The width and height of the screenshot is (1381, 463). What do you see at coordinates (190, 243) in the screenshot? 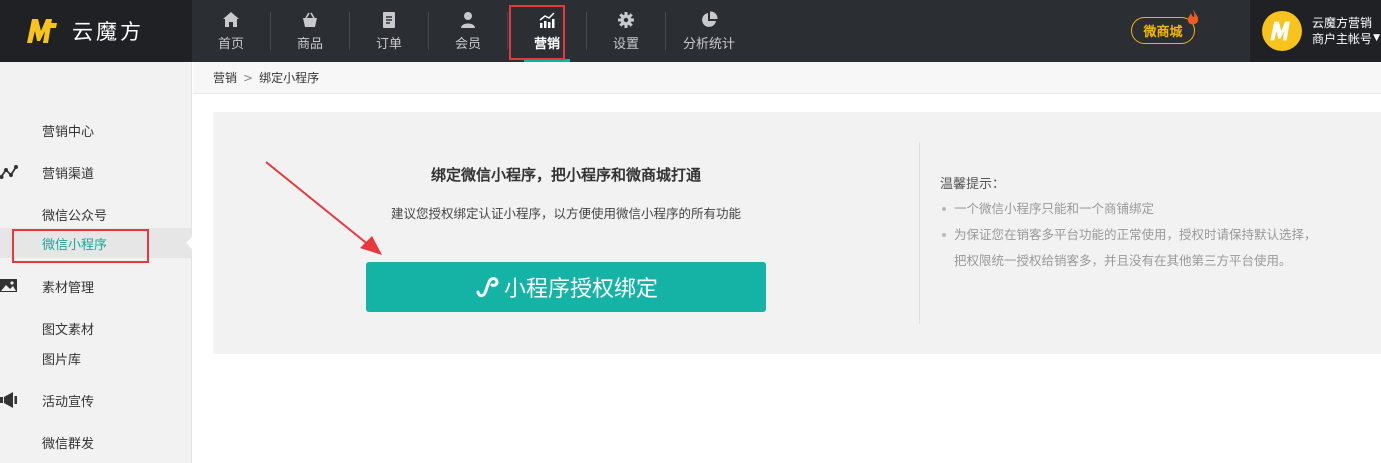
I see `active-pointer` at bounding box center [190, 243].